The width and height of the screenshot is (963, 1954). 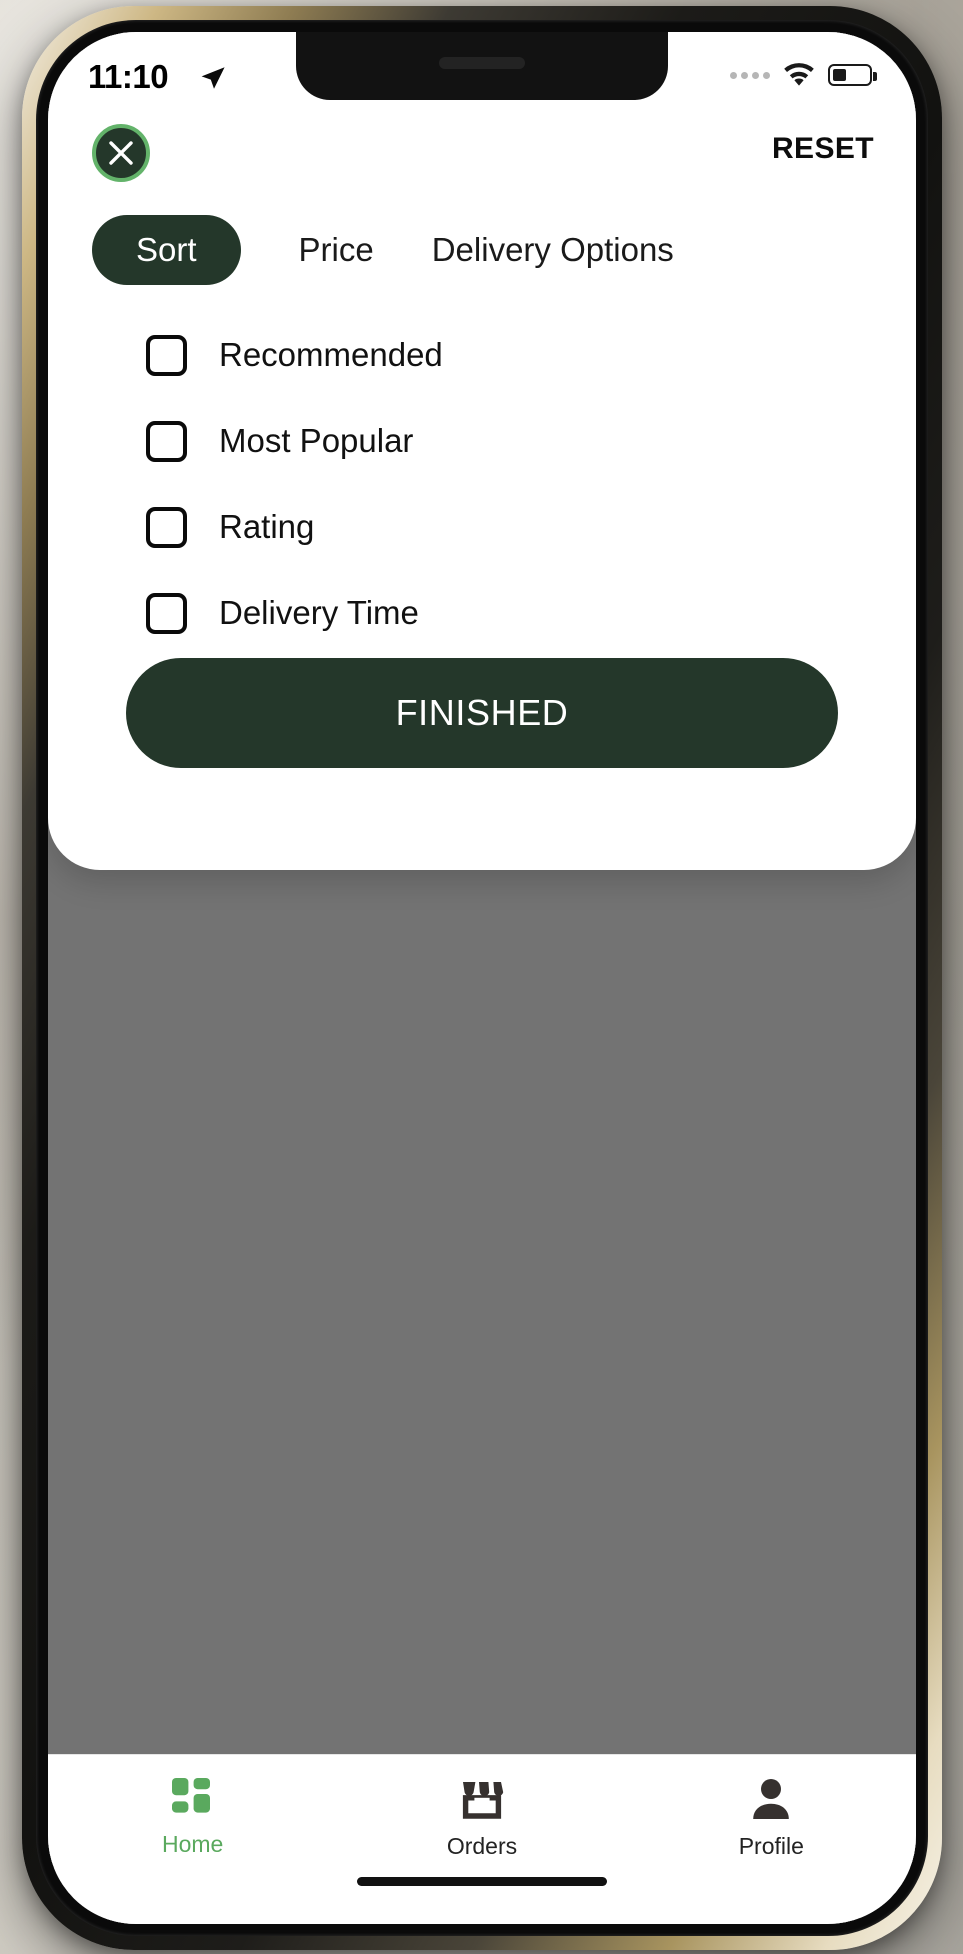 I want to click on reset-button: RESET, so click(x=823, y=149).